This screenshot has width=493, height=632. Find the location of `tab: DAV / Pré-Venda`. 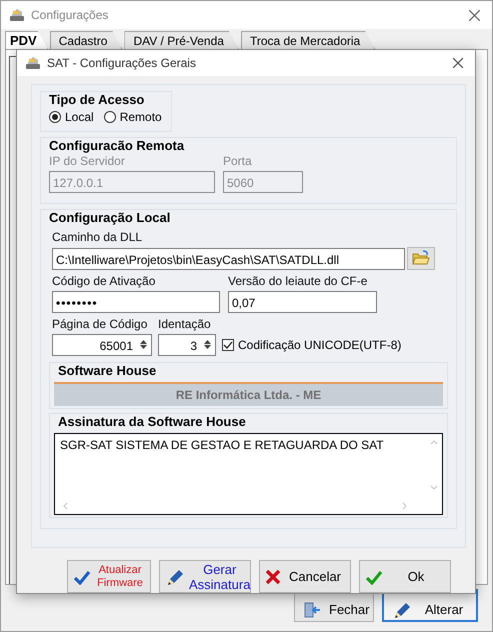

tab: DAV / Pré-Venda is located at coordinates (181, 40).